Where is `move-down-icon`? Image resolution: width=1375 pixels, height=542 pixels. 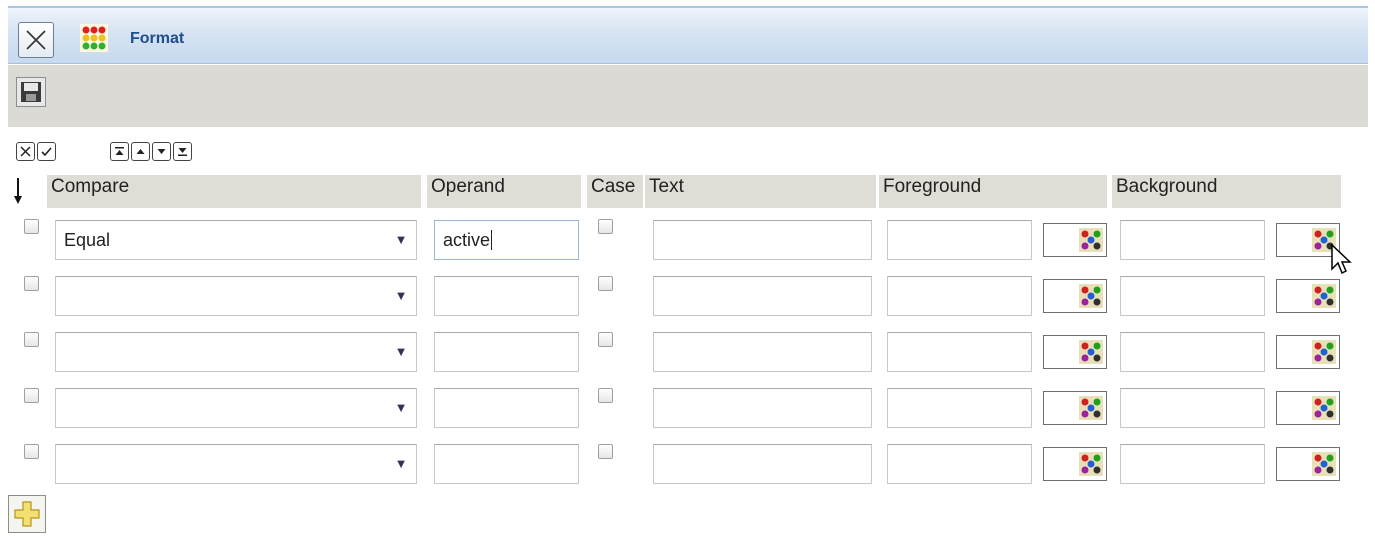 move-down-icon is located at coordinates (161, 151).